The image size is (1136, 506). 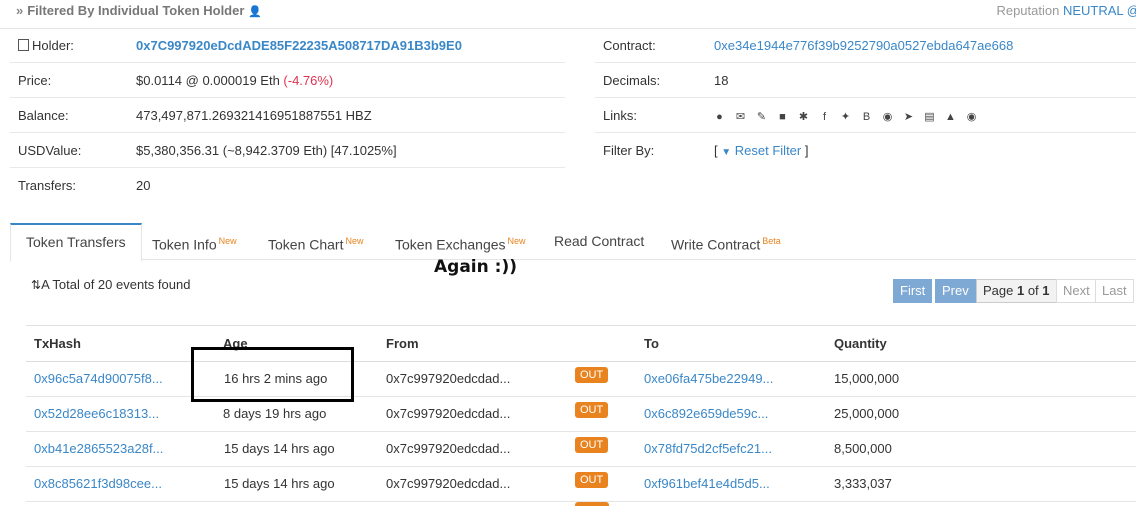 What do you see at coordinates (950, 117) in the screenshot?
I see `coinmarketcap-icon: ▲` at bounding box center [950, 117].